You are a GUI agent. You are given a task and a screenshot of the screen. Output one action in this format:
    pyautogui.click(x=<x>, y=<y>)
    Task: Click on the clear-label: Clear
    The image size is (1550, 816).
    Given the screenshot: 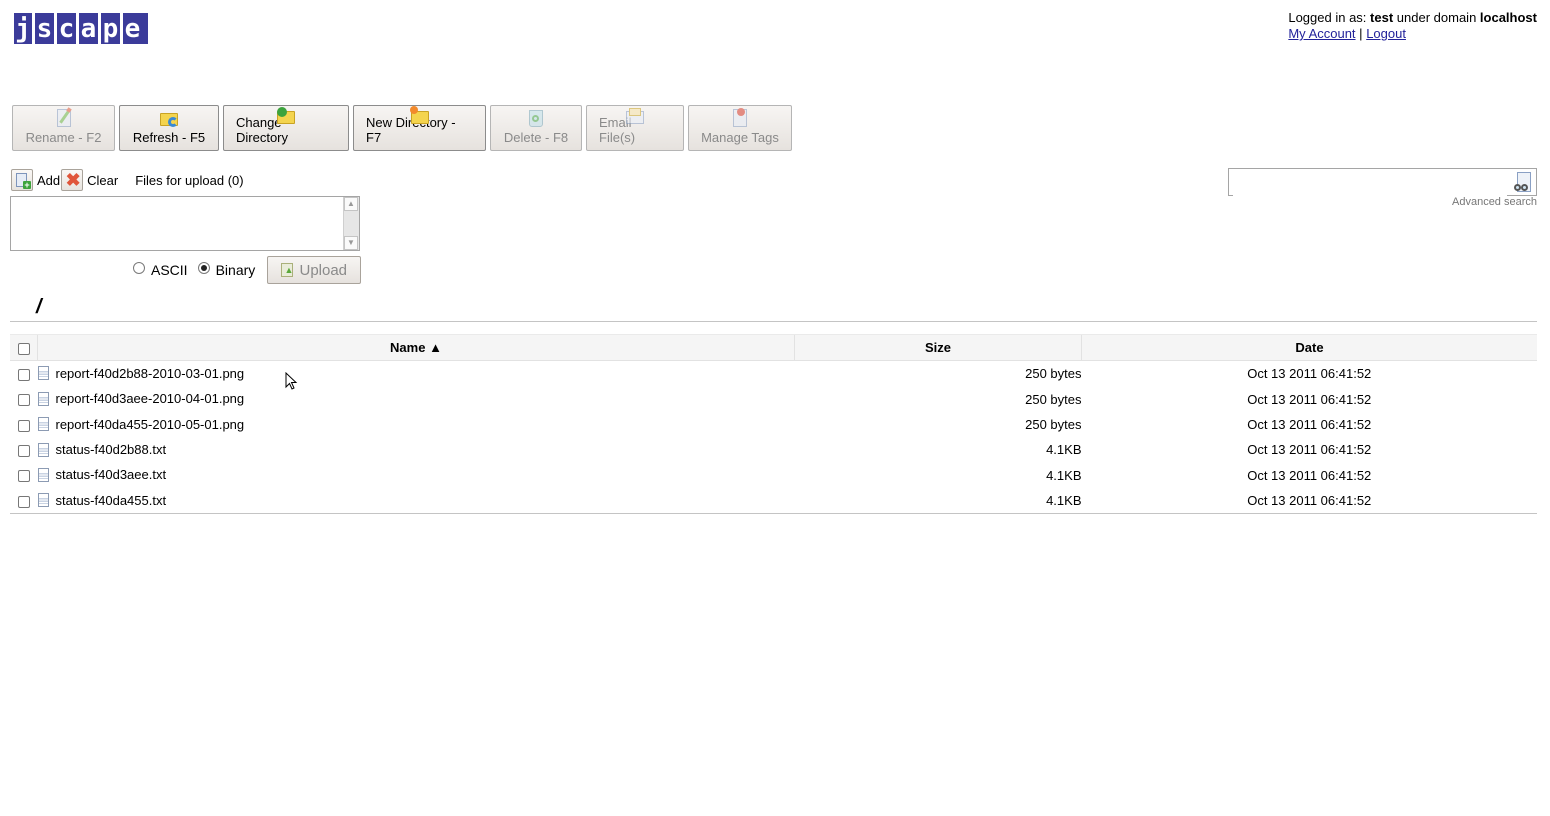 What is the action you would take?
    pyautogui.click(x=102, y=180)
    